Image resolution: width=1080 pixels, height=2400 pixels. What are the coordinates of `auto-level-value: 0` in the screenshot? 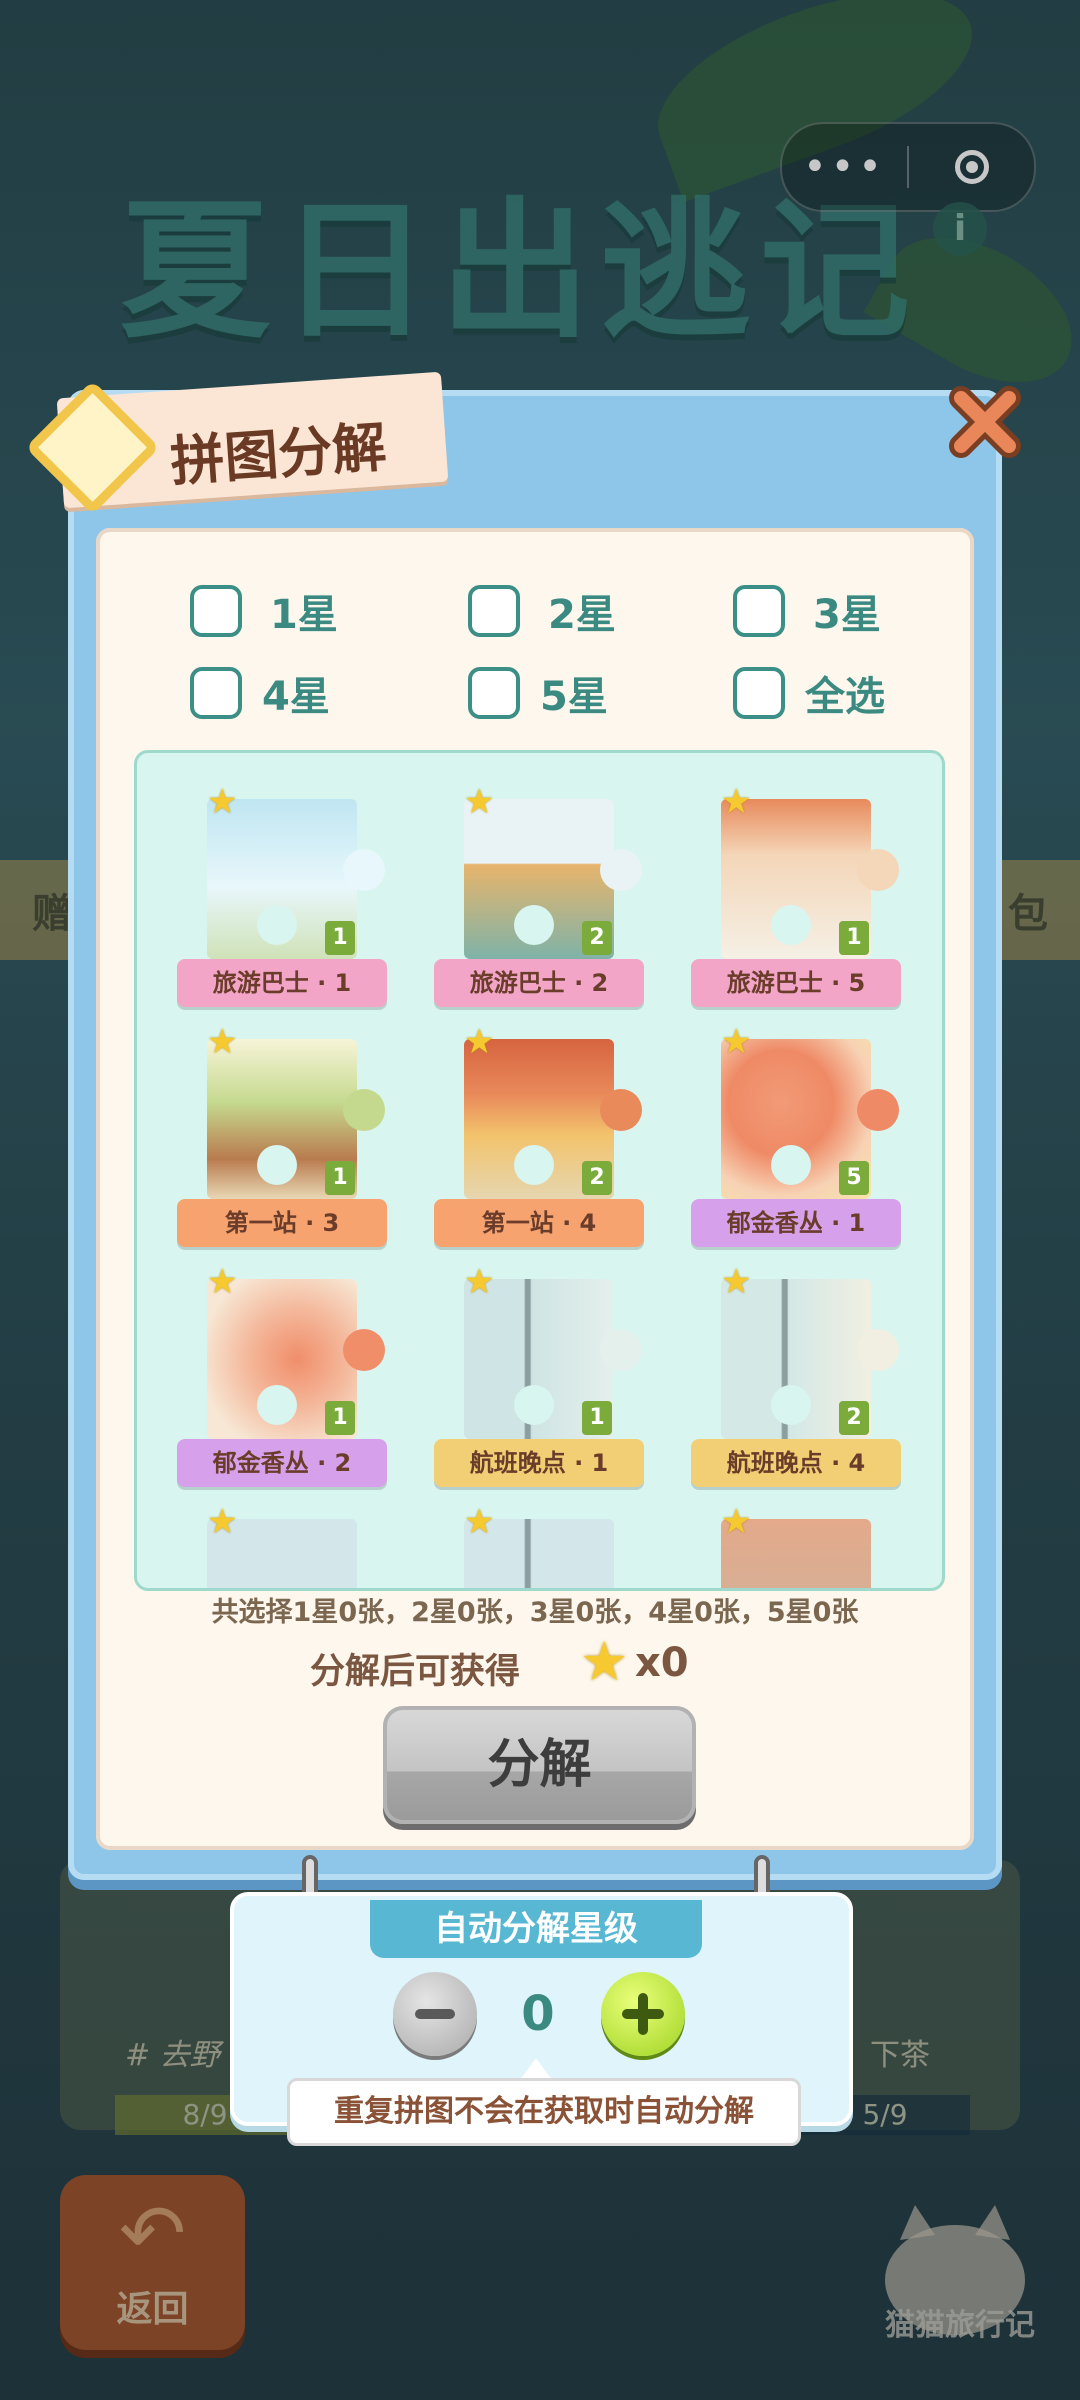 It's located at (538, 2014).